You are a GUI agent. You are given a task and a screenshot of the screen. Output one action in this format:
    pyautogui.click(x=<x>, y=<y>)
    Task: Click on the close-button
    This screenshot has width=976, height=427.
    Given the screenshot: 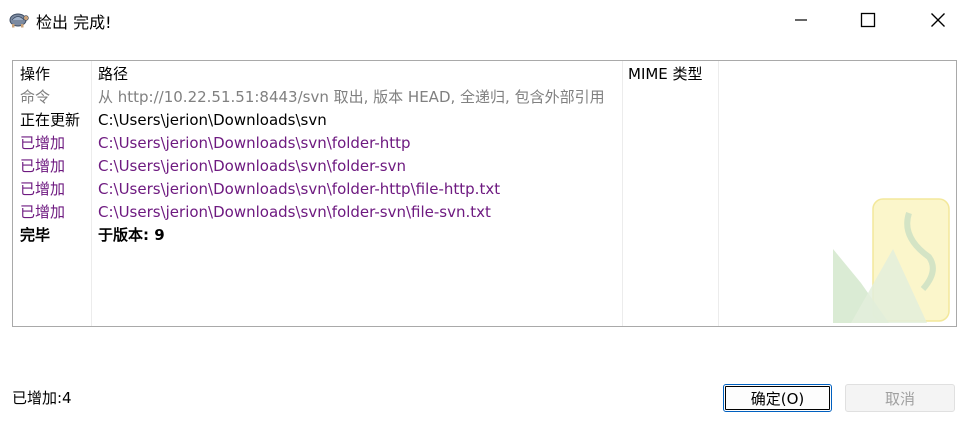 What is the action you would take?
    pyautogui.click(x=938, y=20)
    